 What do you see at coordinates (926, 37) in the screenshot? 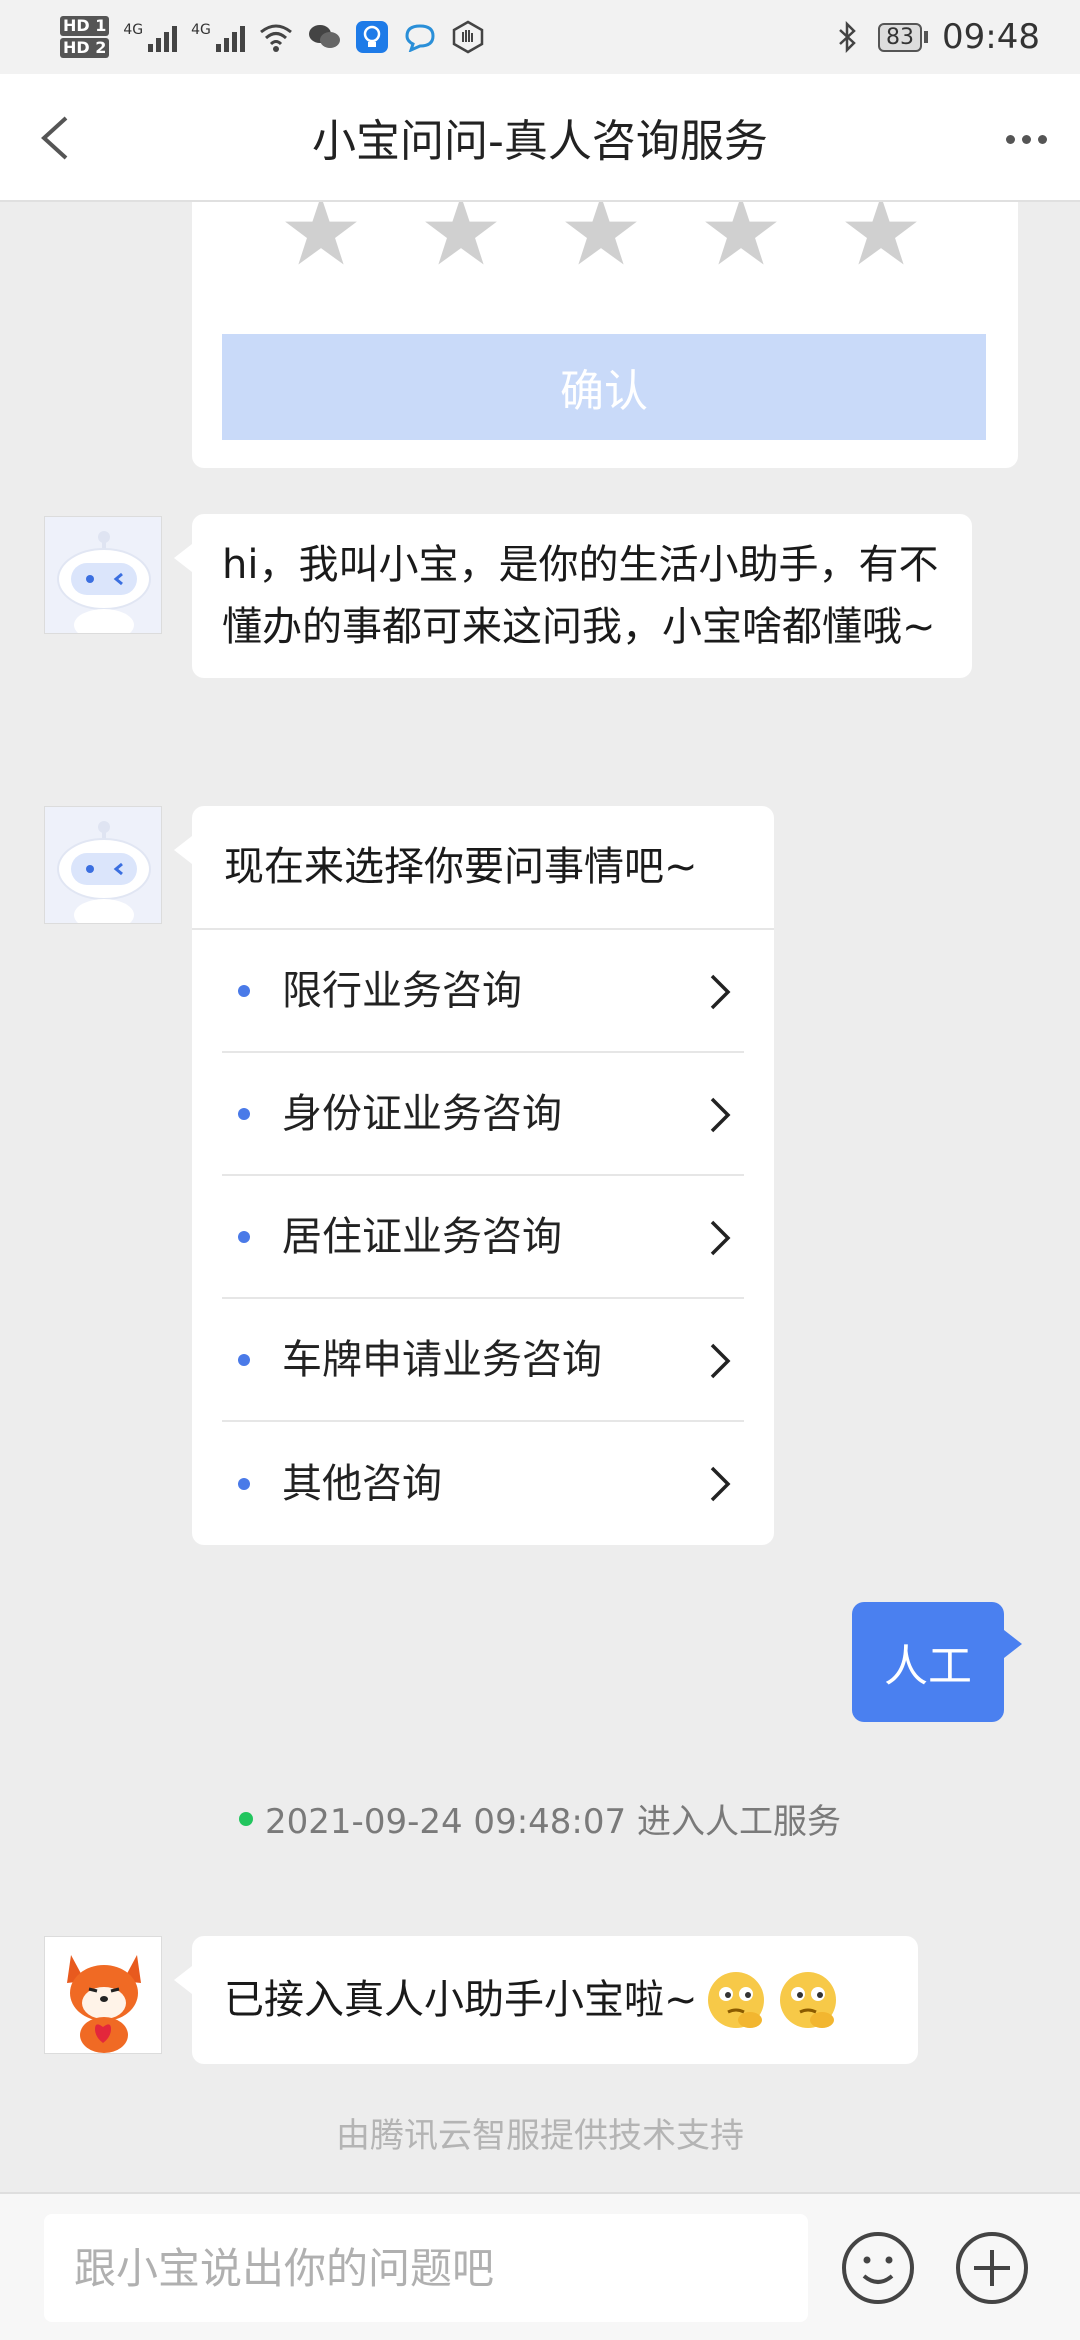
I see `battery-cap` at bounding box center [926, 37].